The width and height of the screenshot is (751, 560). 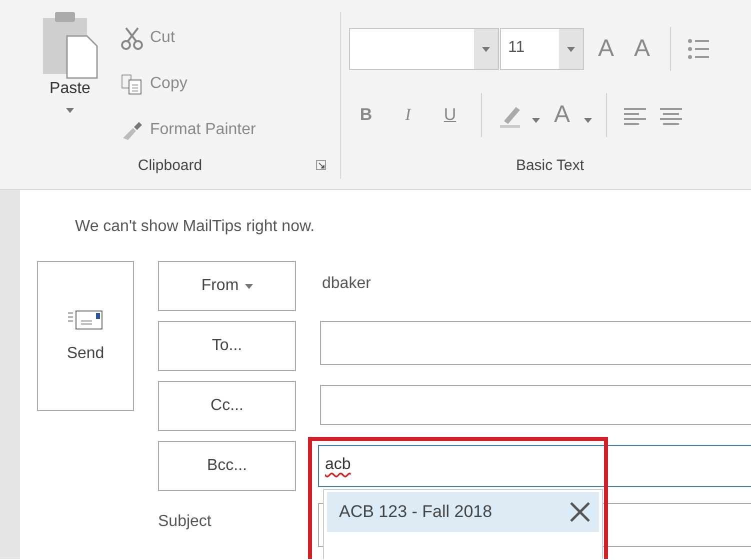 I want to click on clipboard-icon, so click(x=70, y=46).